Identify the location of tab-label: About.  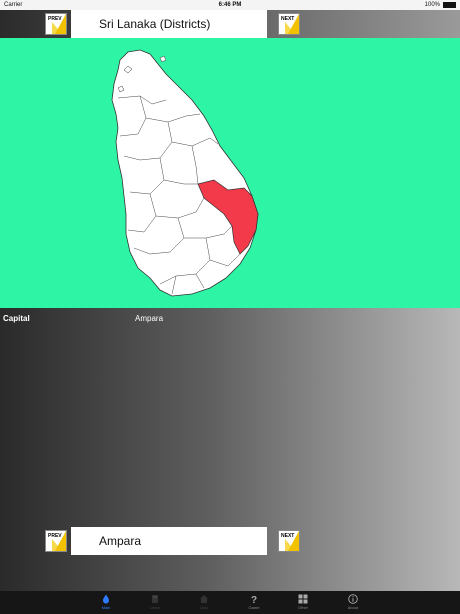
(353, 607).